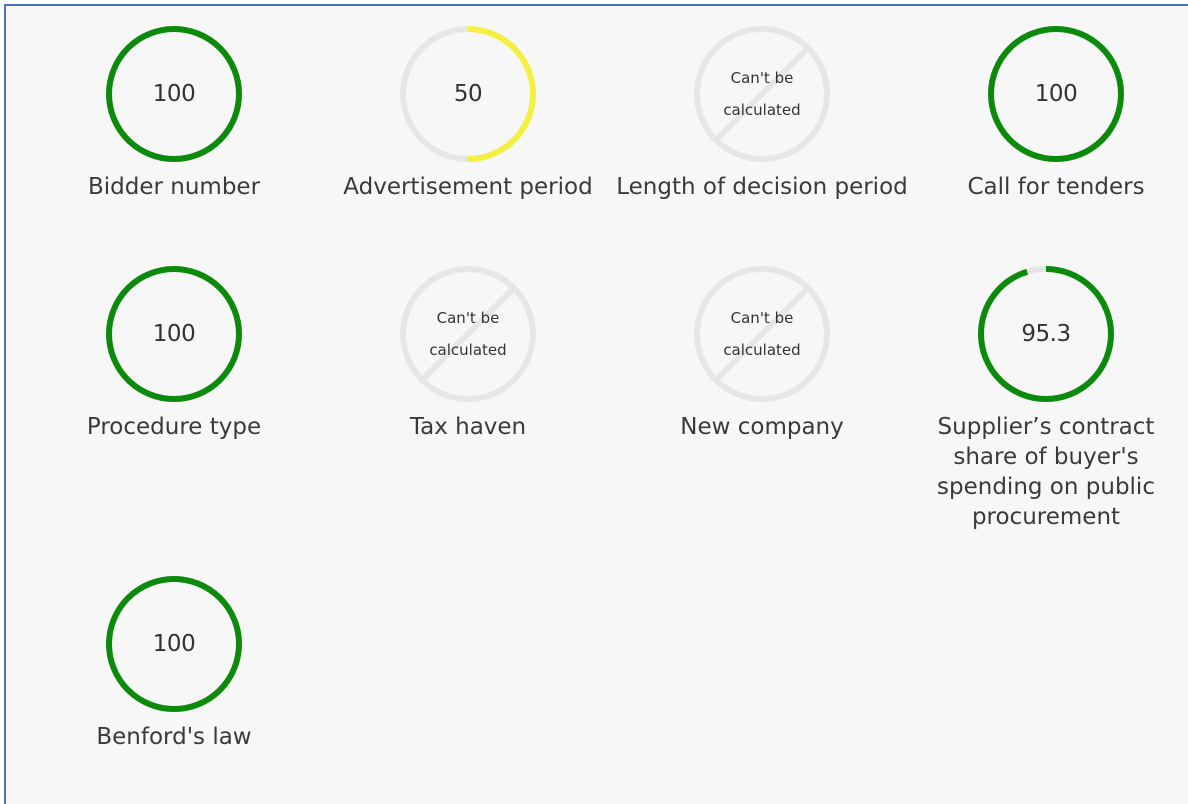 This screenshot has width=1188, height=804. I want to click on indicator-label: Length of decision period, so click(762, 187).